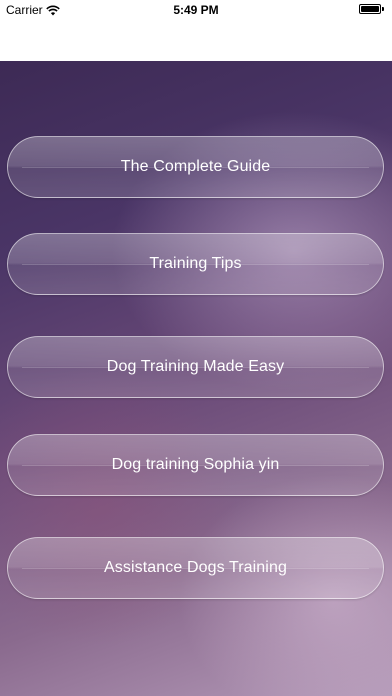  I want to click on dog-training-sophia-yin-label: Dog training Sophia yin, so click(195, 464).